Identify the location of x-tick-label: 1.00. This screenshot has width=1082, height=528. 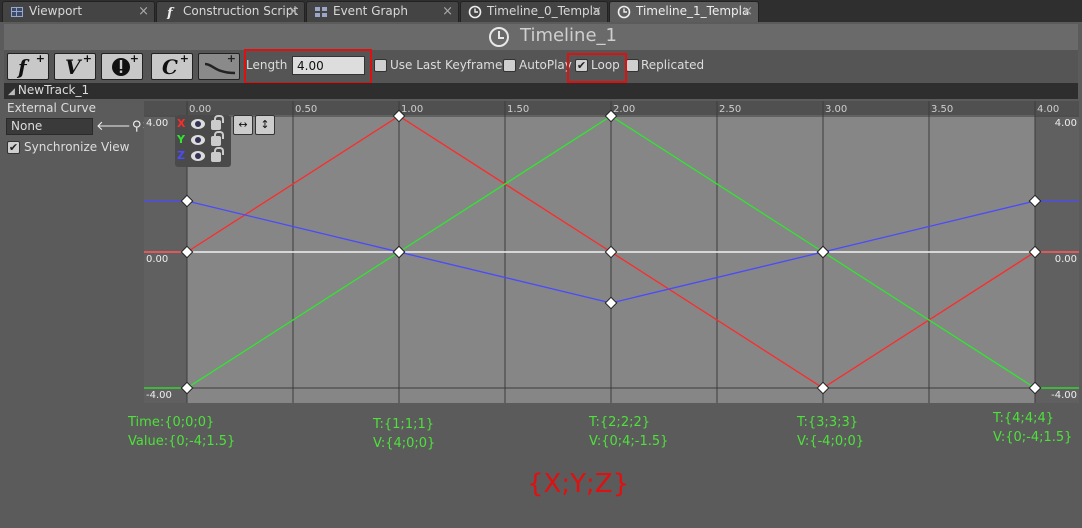
(412, 109).